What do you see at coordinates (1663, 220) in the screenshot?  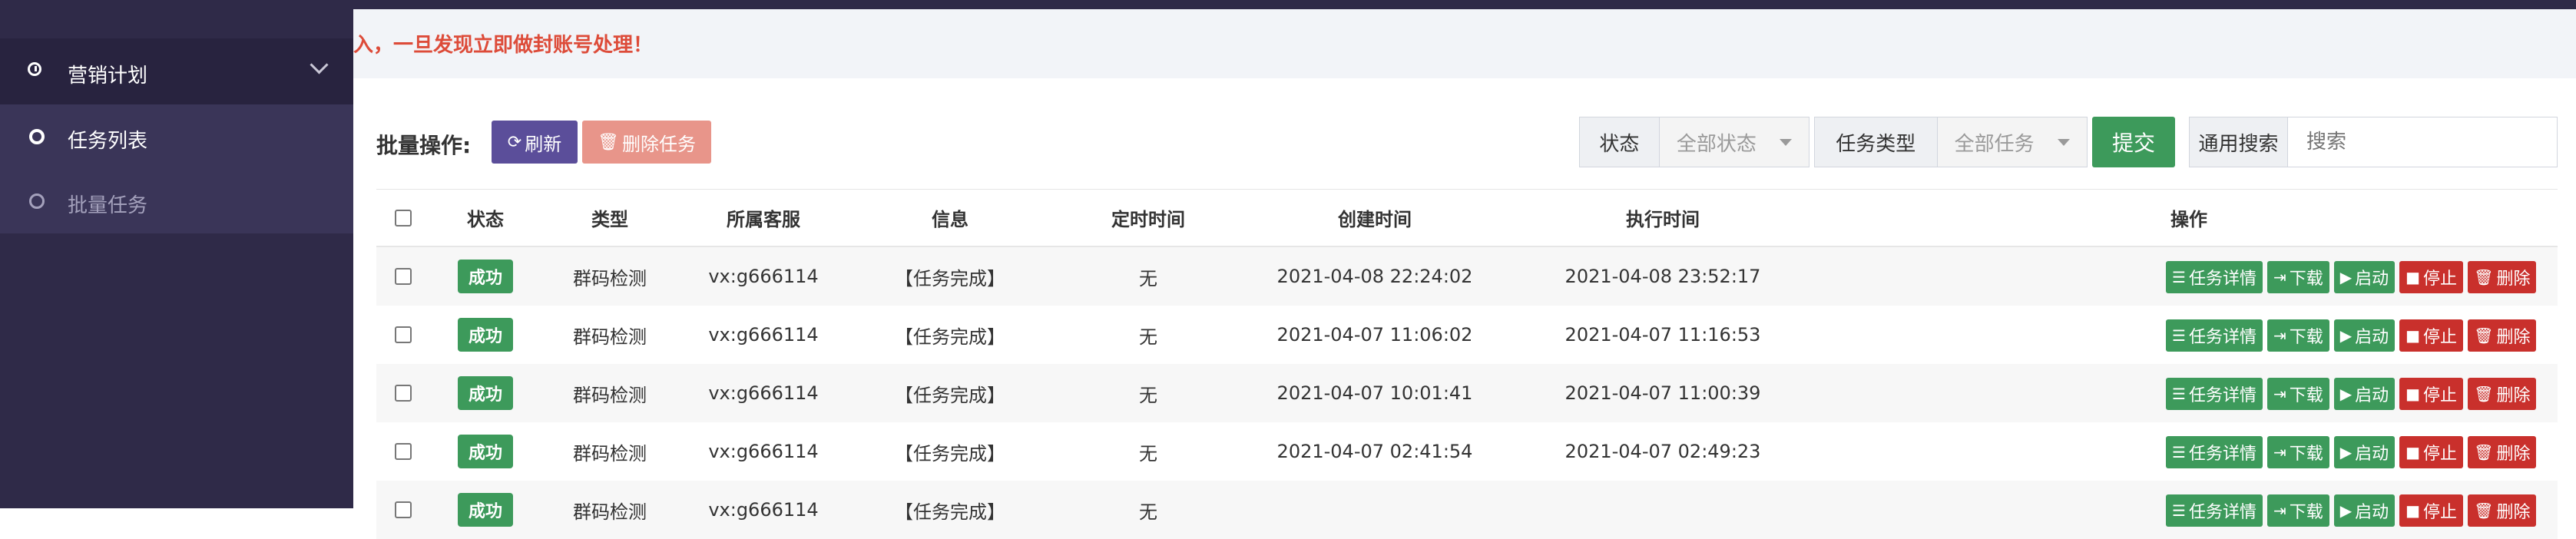 I see `column-header-exec: 执行时间` at bounding box center [1663, 220].